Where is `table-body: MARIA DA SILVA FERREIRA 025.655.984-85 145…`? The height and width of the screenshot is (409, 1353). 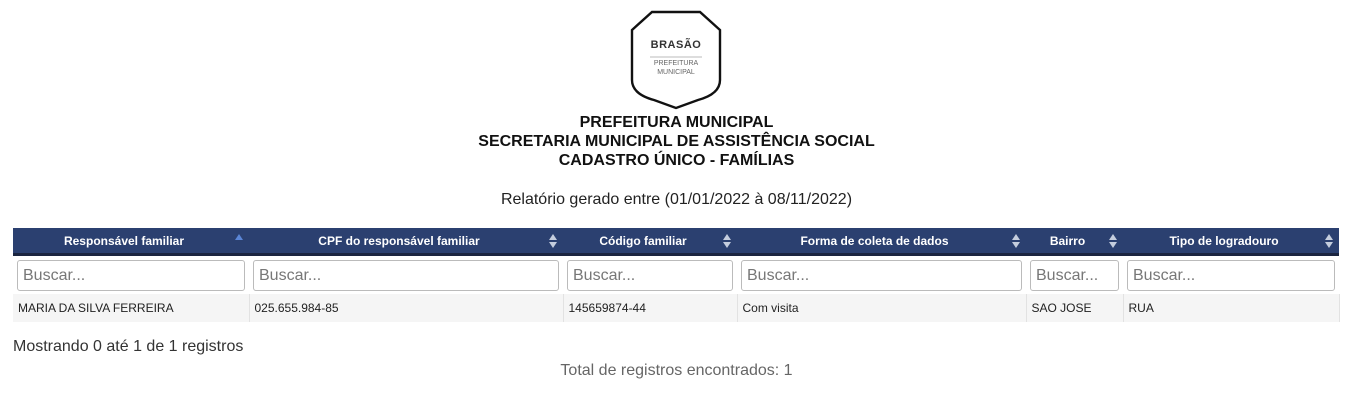
table-body: MARIA DA SILVA FERREIRA 025.655.984-85 145… is located at coordinates (676, 308).